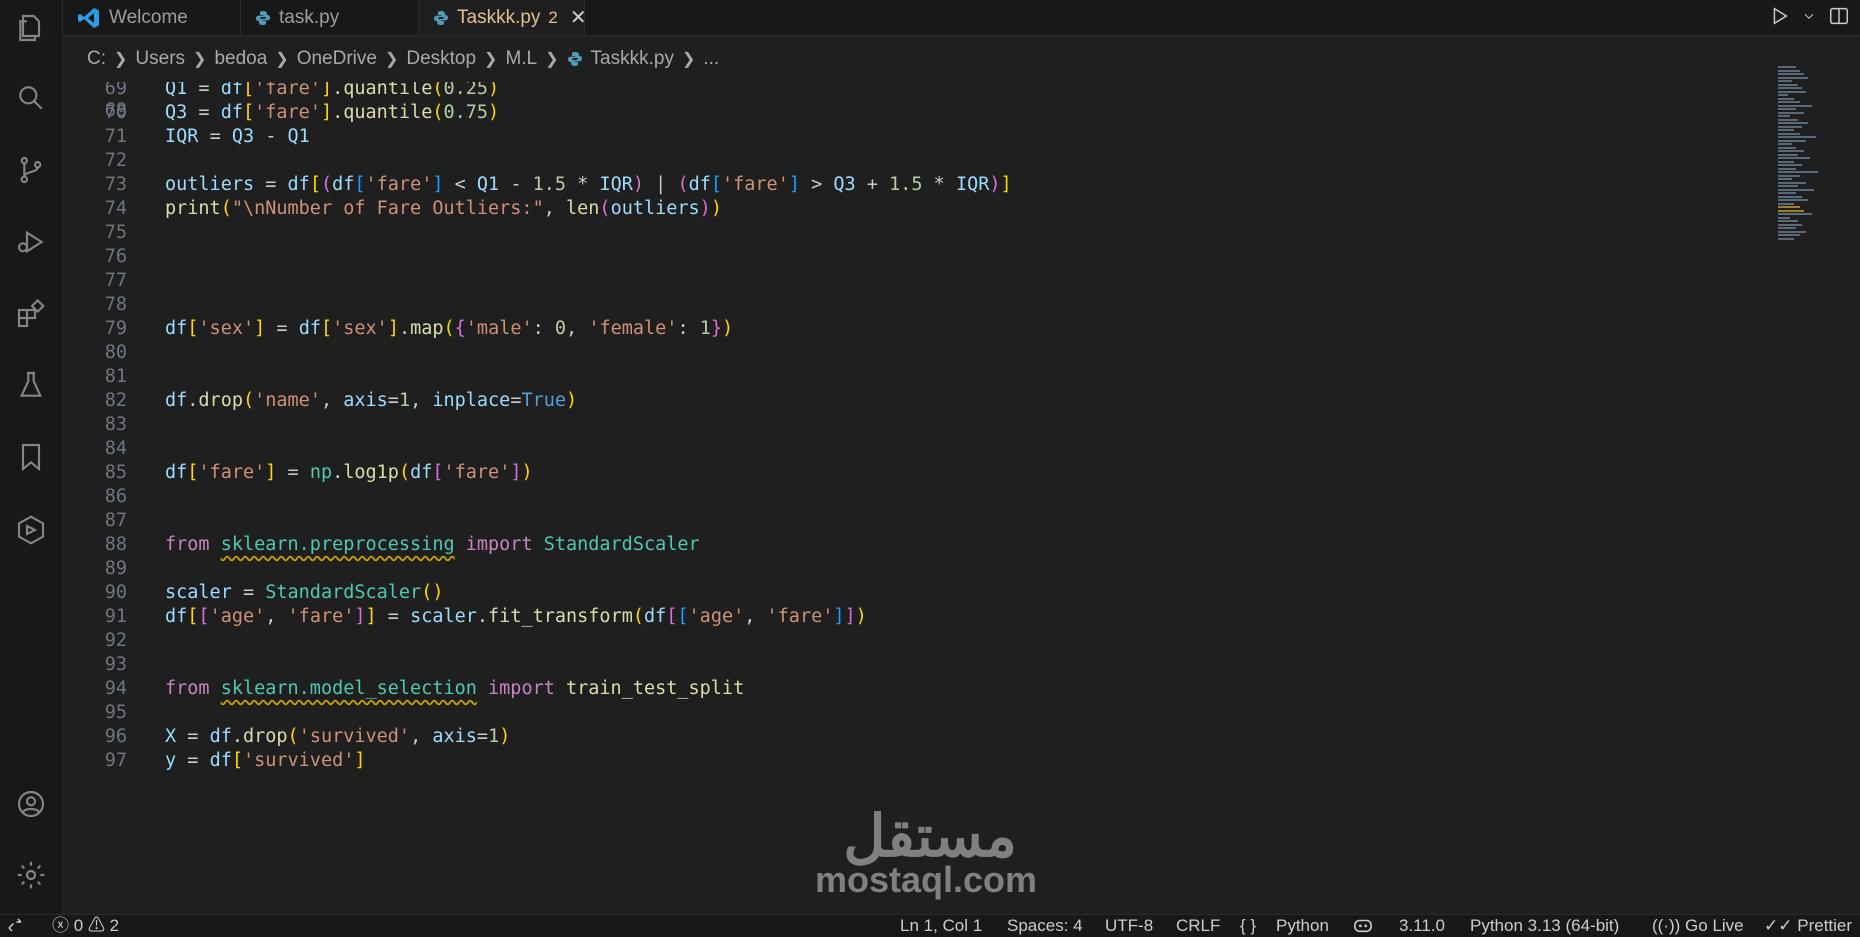 This screenshot has height=937, width=1860. What do you see at coordinates (31, 804) in the screenshot?
I see `account-icon` at bounding box center [31, 804].